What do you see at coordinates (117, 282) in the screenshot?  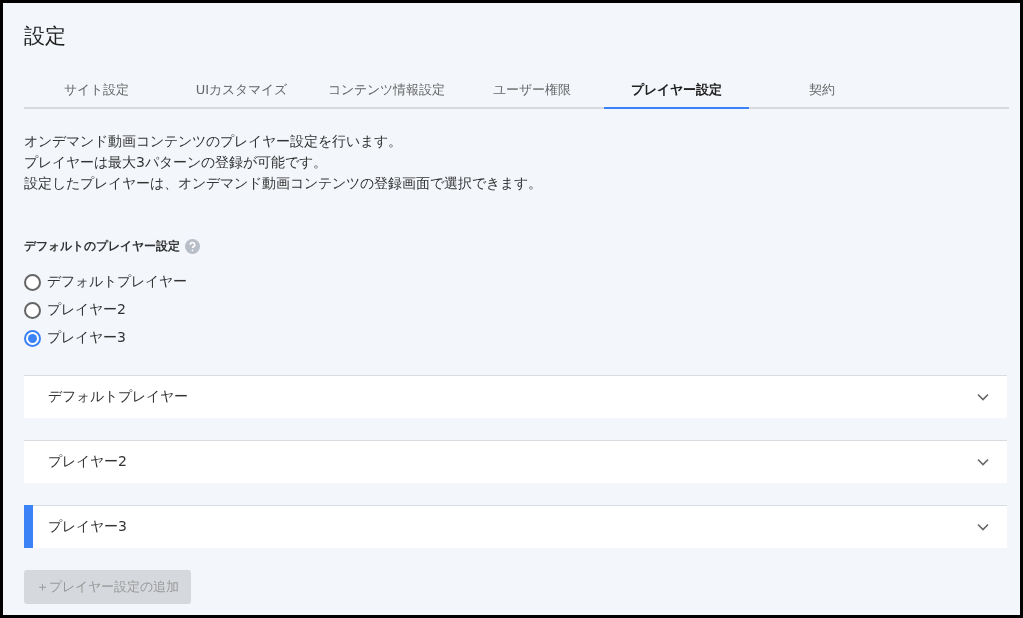 I see `radio-label: デフォルトプレイヤー` at bounding box center [117, 282].